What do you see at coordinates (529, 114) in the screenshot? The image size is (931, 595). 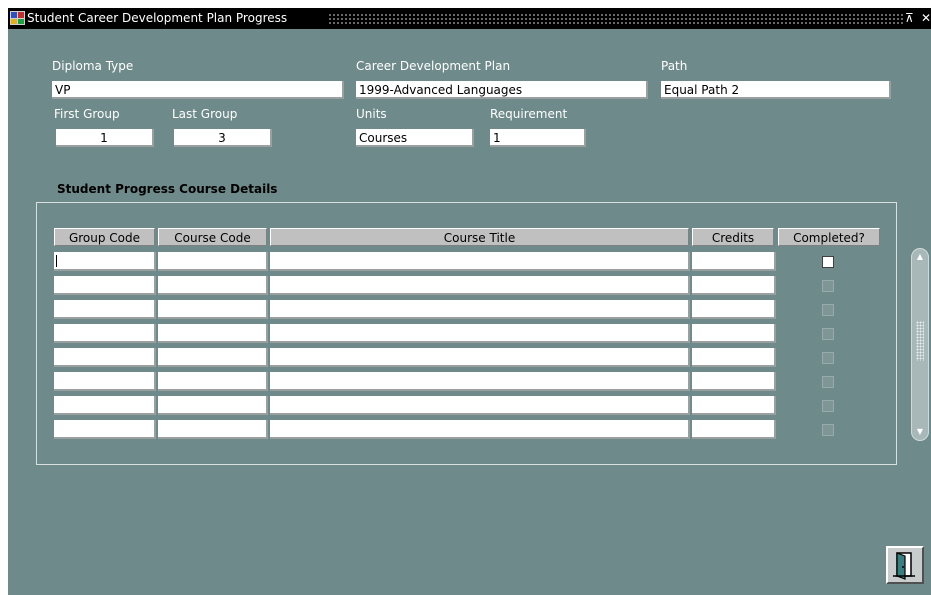 I see `requirement-label: Requirement` at bounding box center [529, 114].